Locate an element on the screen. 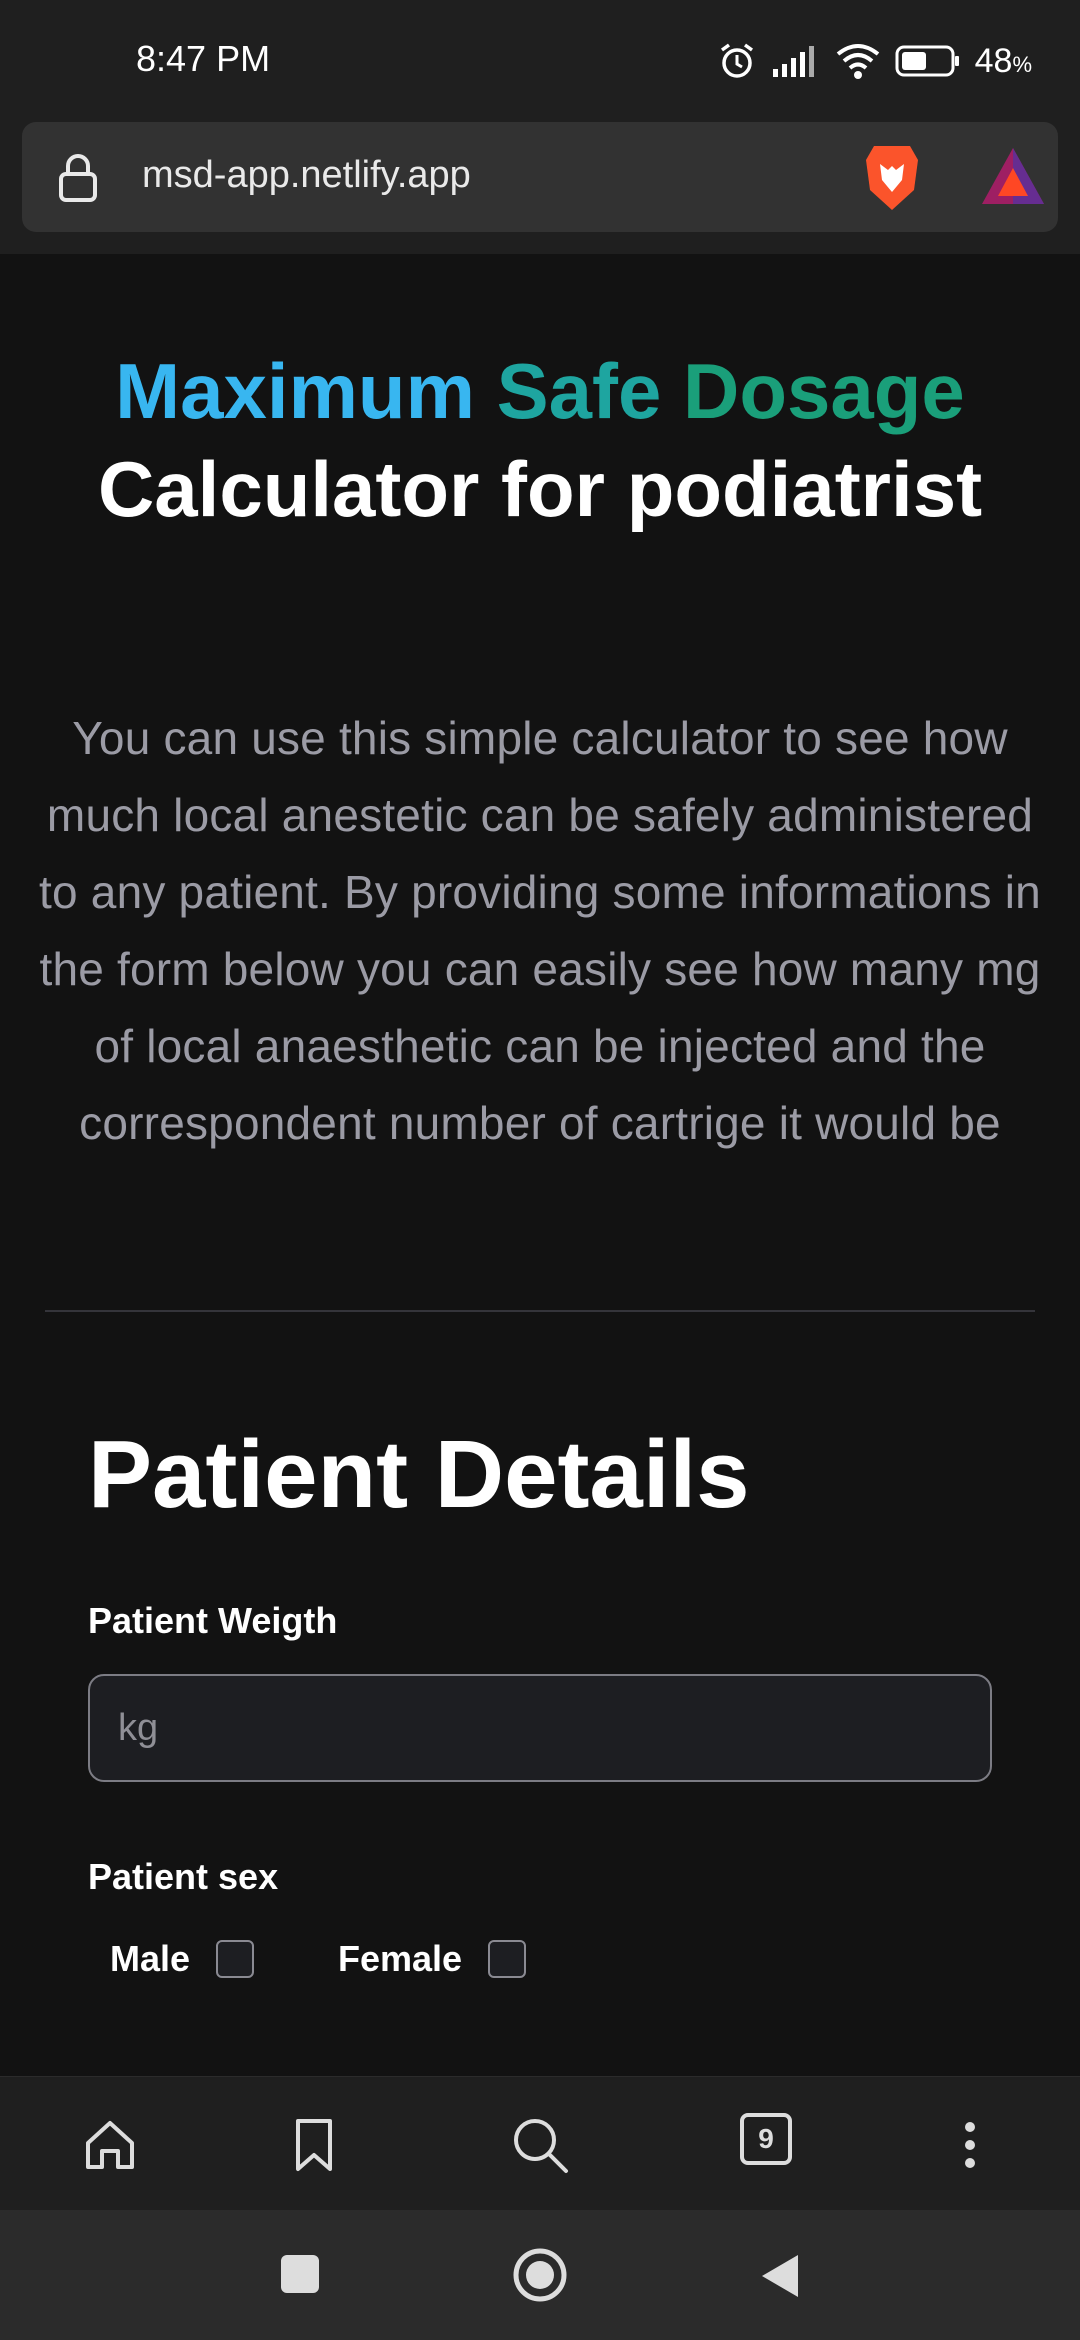 This screenshot has width=1080, height=2340. sex-option-label: Female is located at coordinates (400, 1958).